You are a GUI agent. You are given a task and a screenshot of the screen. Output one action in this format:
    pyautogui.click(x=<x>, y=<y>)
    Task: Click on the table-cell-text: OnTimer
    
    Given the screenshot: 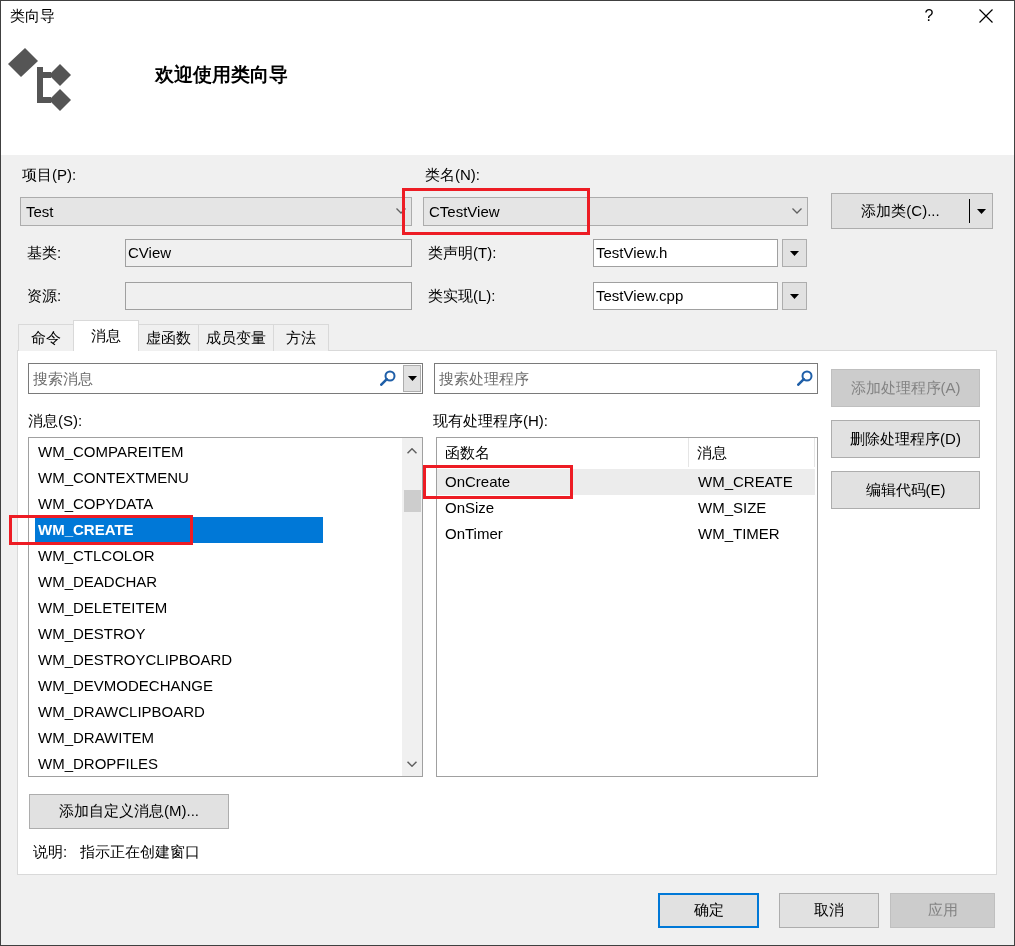 What is the action you would take?
    pyautogui.click(x=474, y=534)
    